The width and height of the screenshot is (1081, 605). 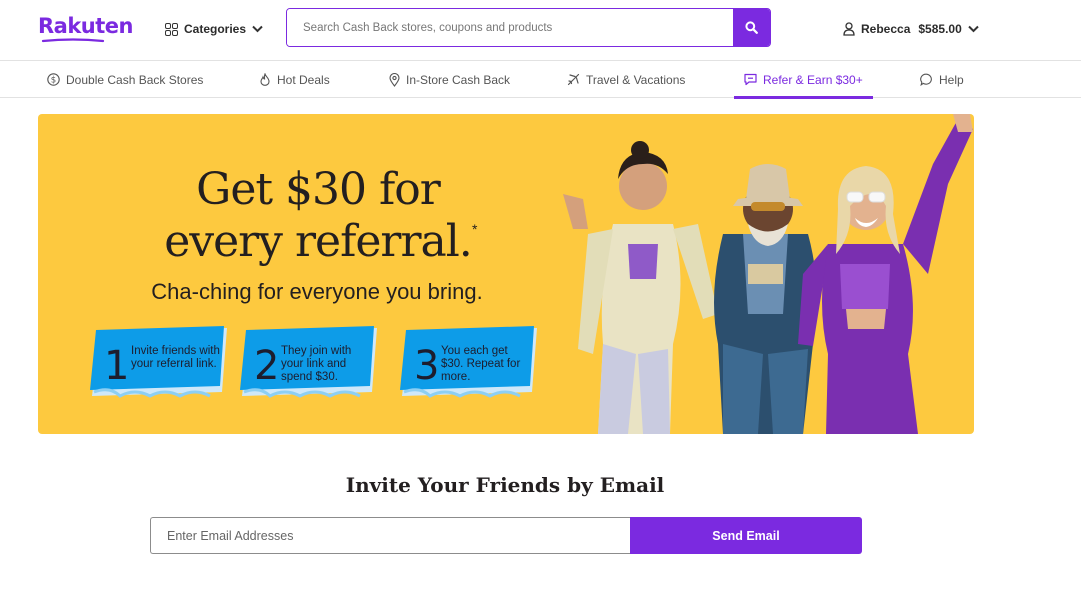 I want to click on nav-help: Help, so click(x=942, y=79).